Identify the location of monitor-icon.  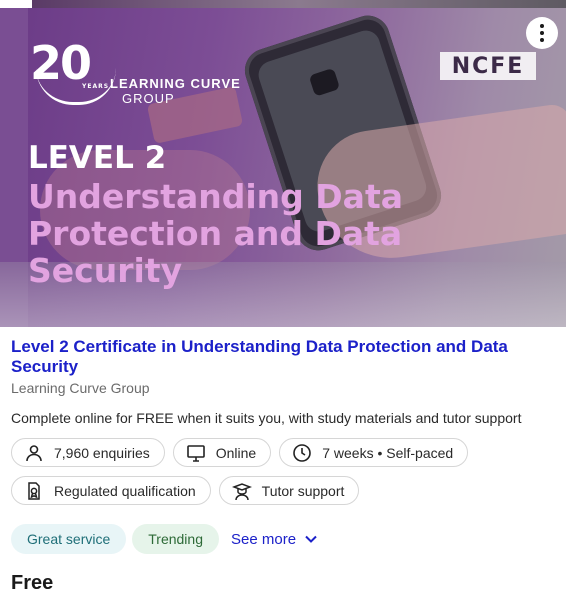
(195, 453).